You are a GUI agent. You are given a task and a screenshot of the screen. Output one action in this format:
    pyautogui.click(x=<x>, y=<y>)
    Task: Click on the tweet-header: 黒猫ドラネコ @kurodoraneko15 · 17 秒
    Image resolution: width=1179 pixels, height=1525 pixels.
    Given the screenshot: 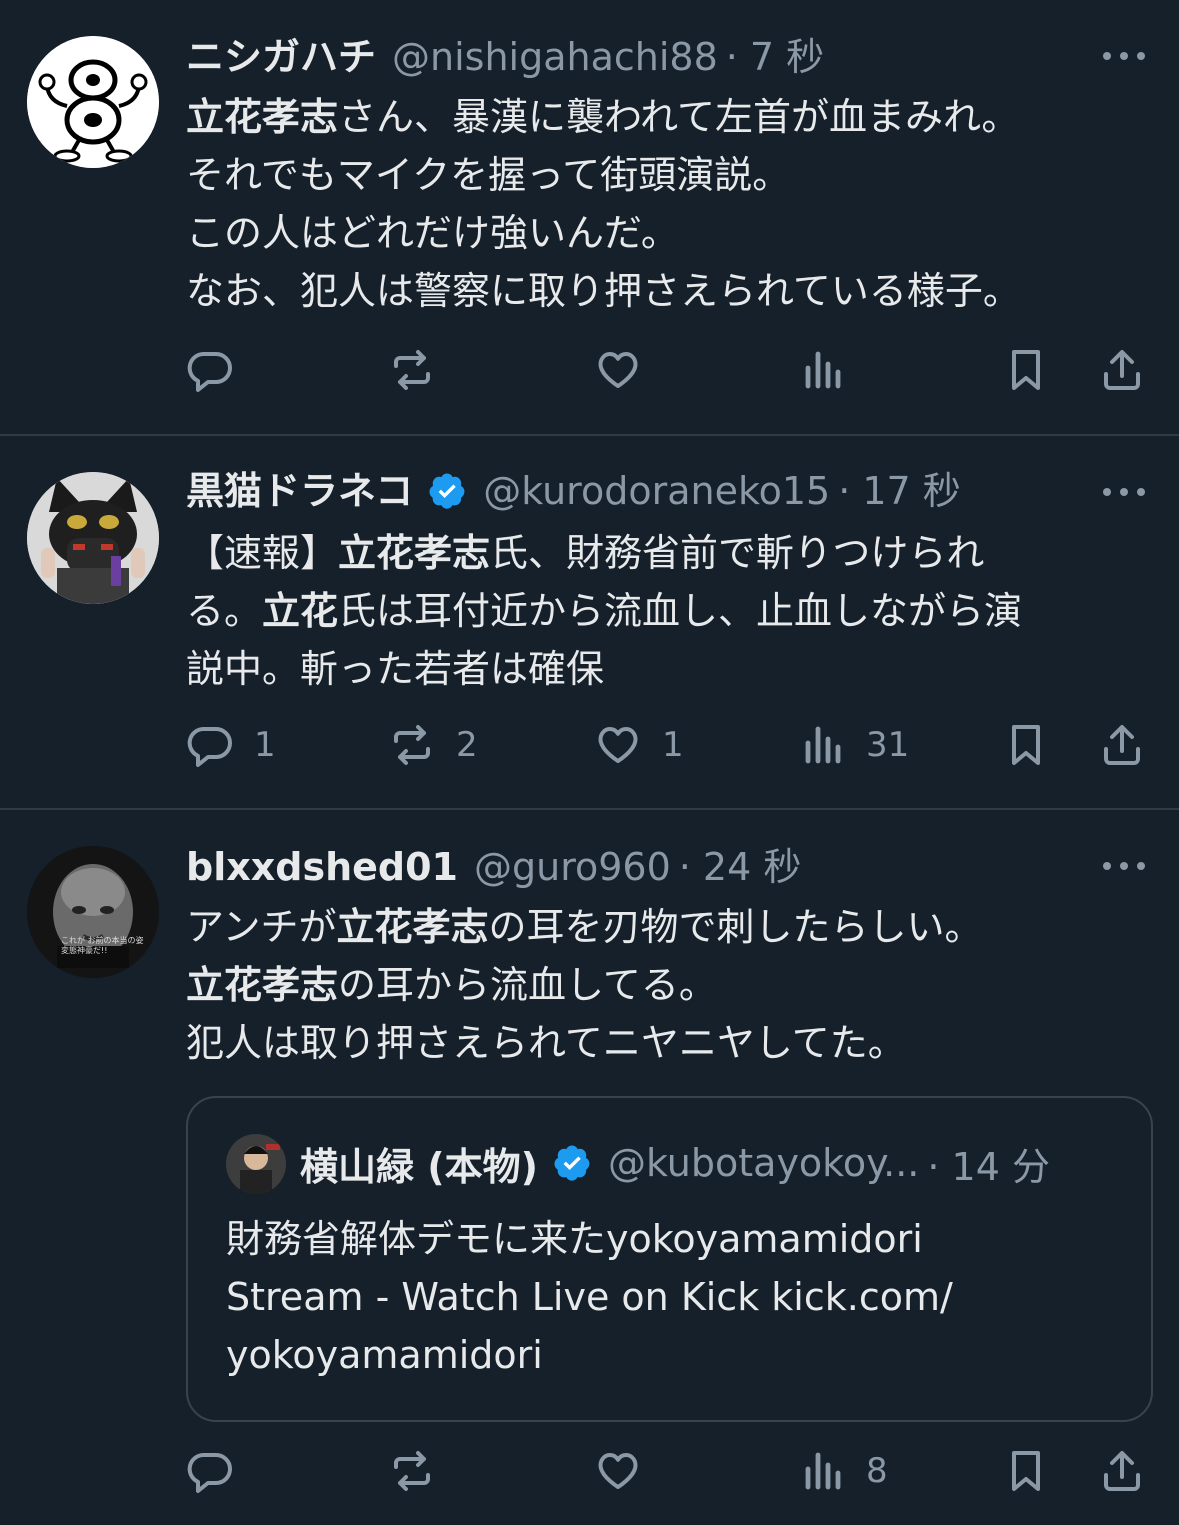 What is the action you would take?
    pyautogui.click(x=573, y=491)
    